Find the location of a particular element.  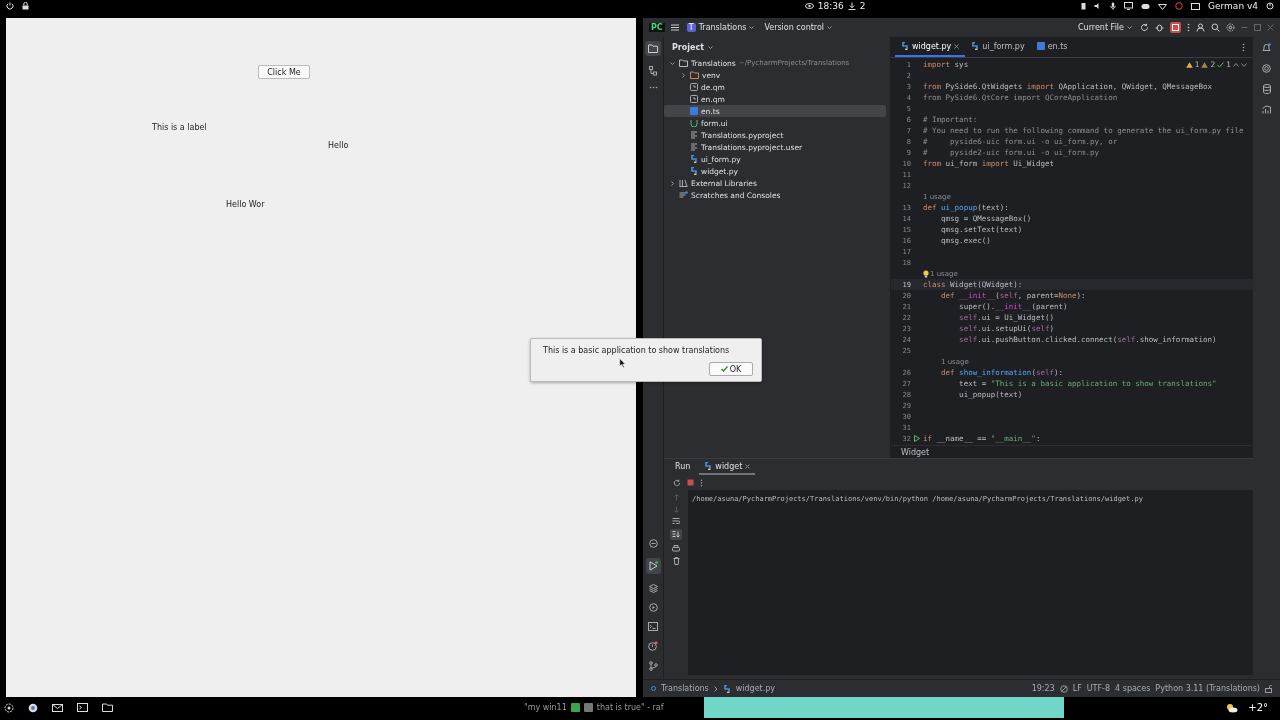

lightbulb-icon is located at coordinates (926, 273).